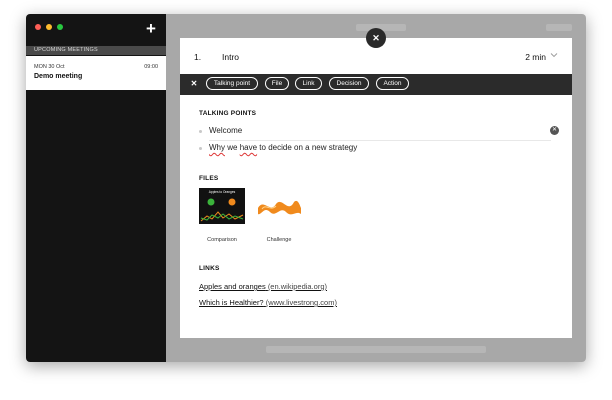 Image resolution: width=612 pixels, height=400 pixels. I want to click on add-link-button: Link, so click(308, 83).